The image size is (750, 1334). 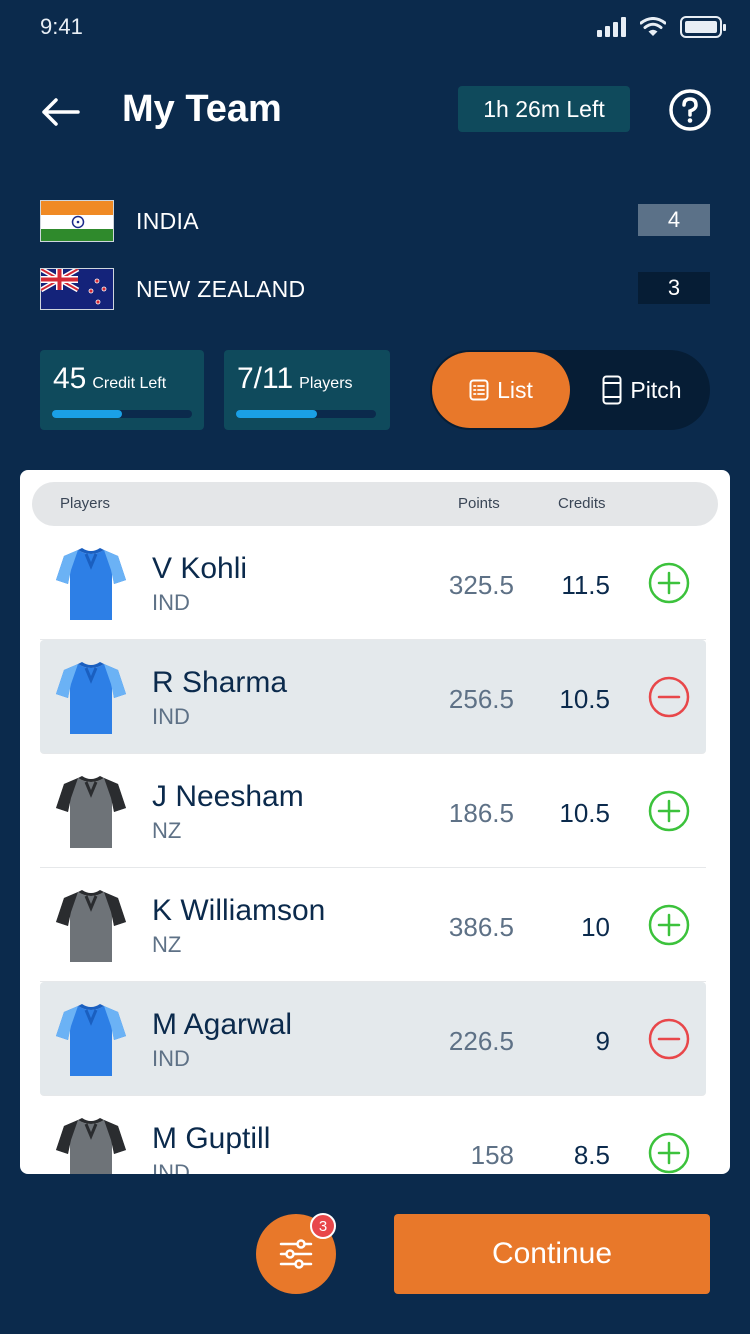 What do you see at coordinates (481, 1041) in the screenshot?
I see `player-points: 226.5` at bounding box center [481, 1041].